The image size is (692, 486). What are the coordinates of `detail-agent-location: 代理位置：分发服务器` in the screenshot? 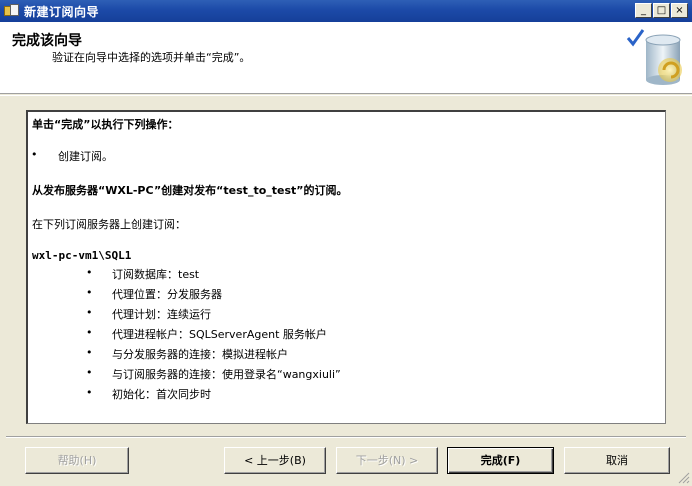 It's located at (167, 294).